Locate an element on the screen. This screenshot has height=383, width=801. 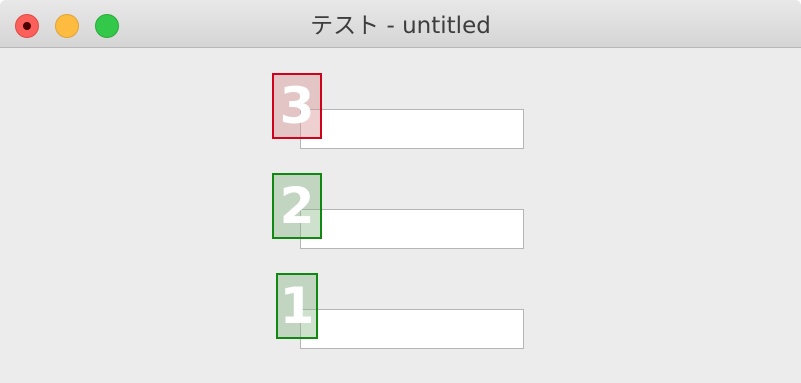
window-title: テスト - untitled is located at coordinates (400, 26).